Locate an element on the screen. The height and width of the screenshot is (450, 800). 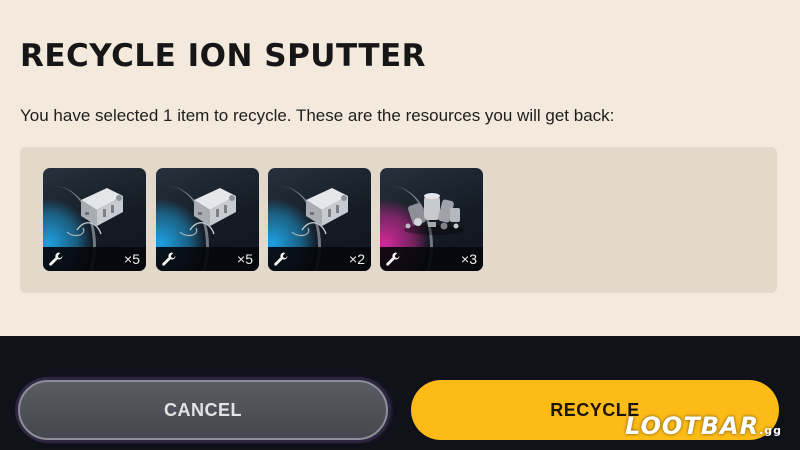
watermark-brand: LOOTBAR is located at coordinates (692, 426).